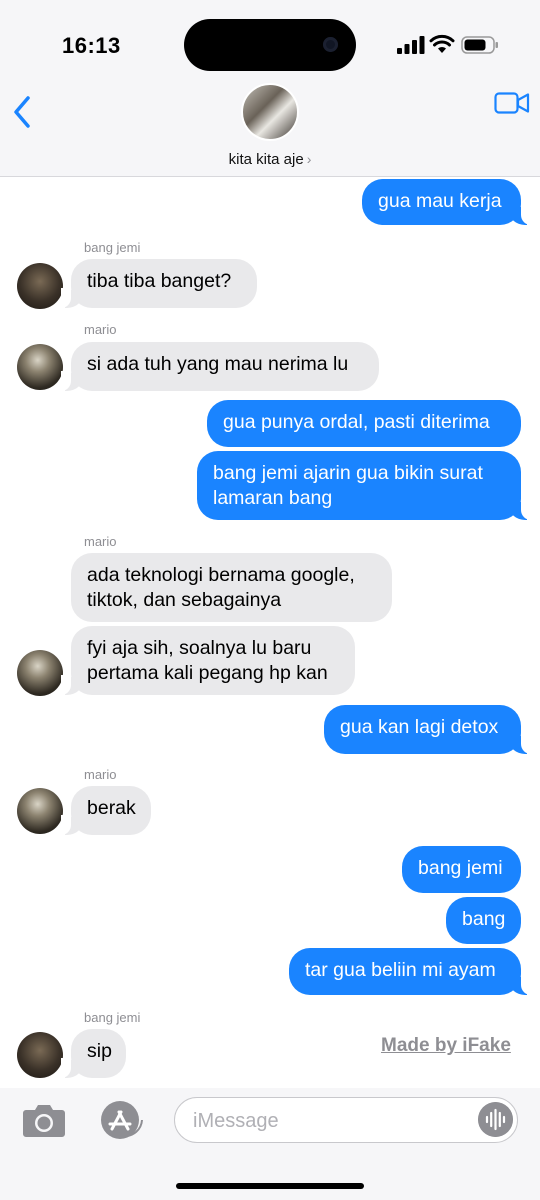 This screenshot has width=540, height=1200. What do you see at coordinates (44, 1120) in the screenshot?
I see `camera-icon` at bounding box center [44, 1120].